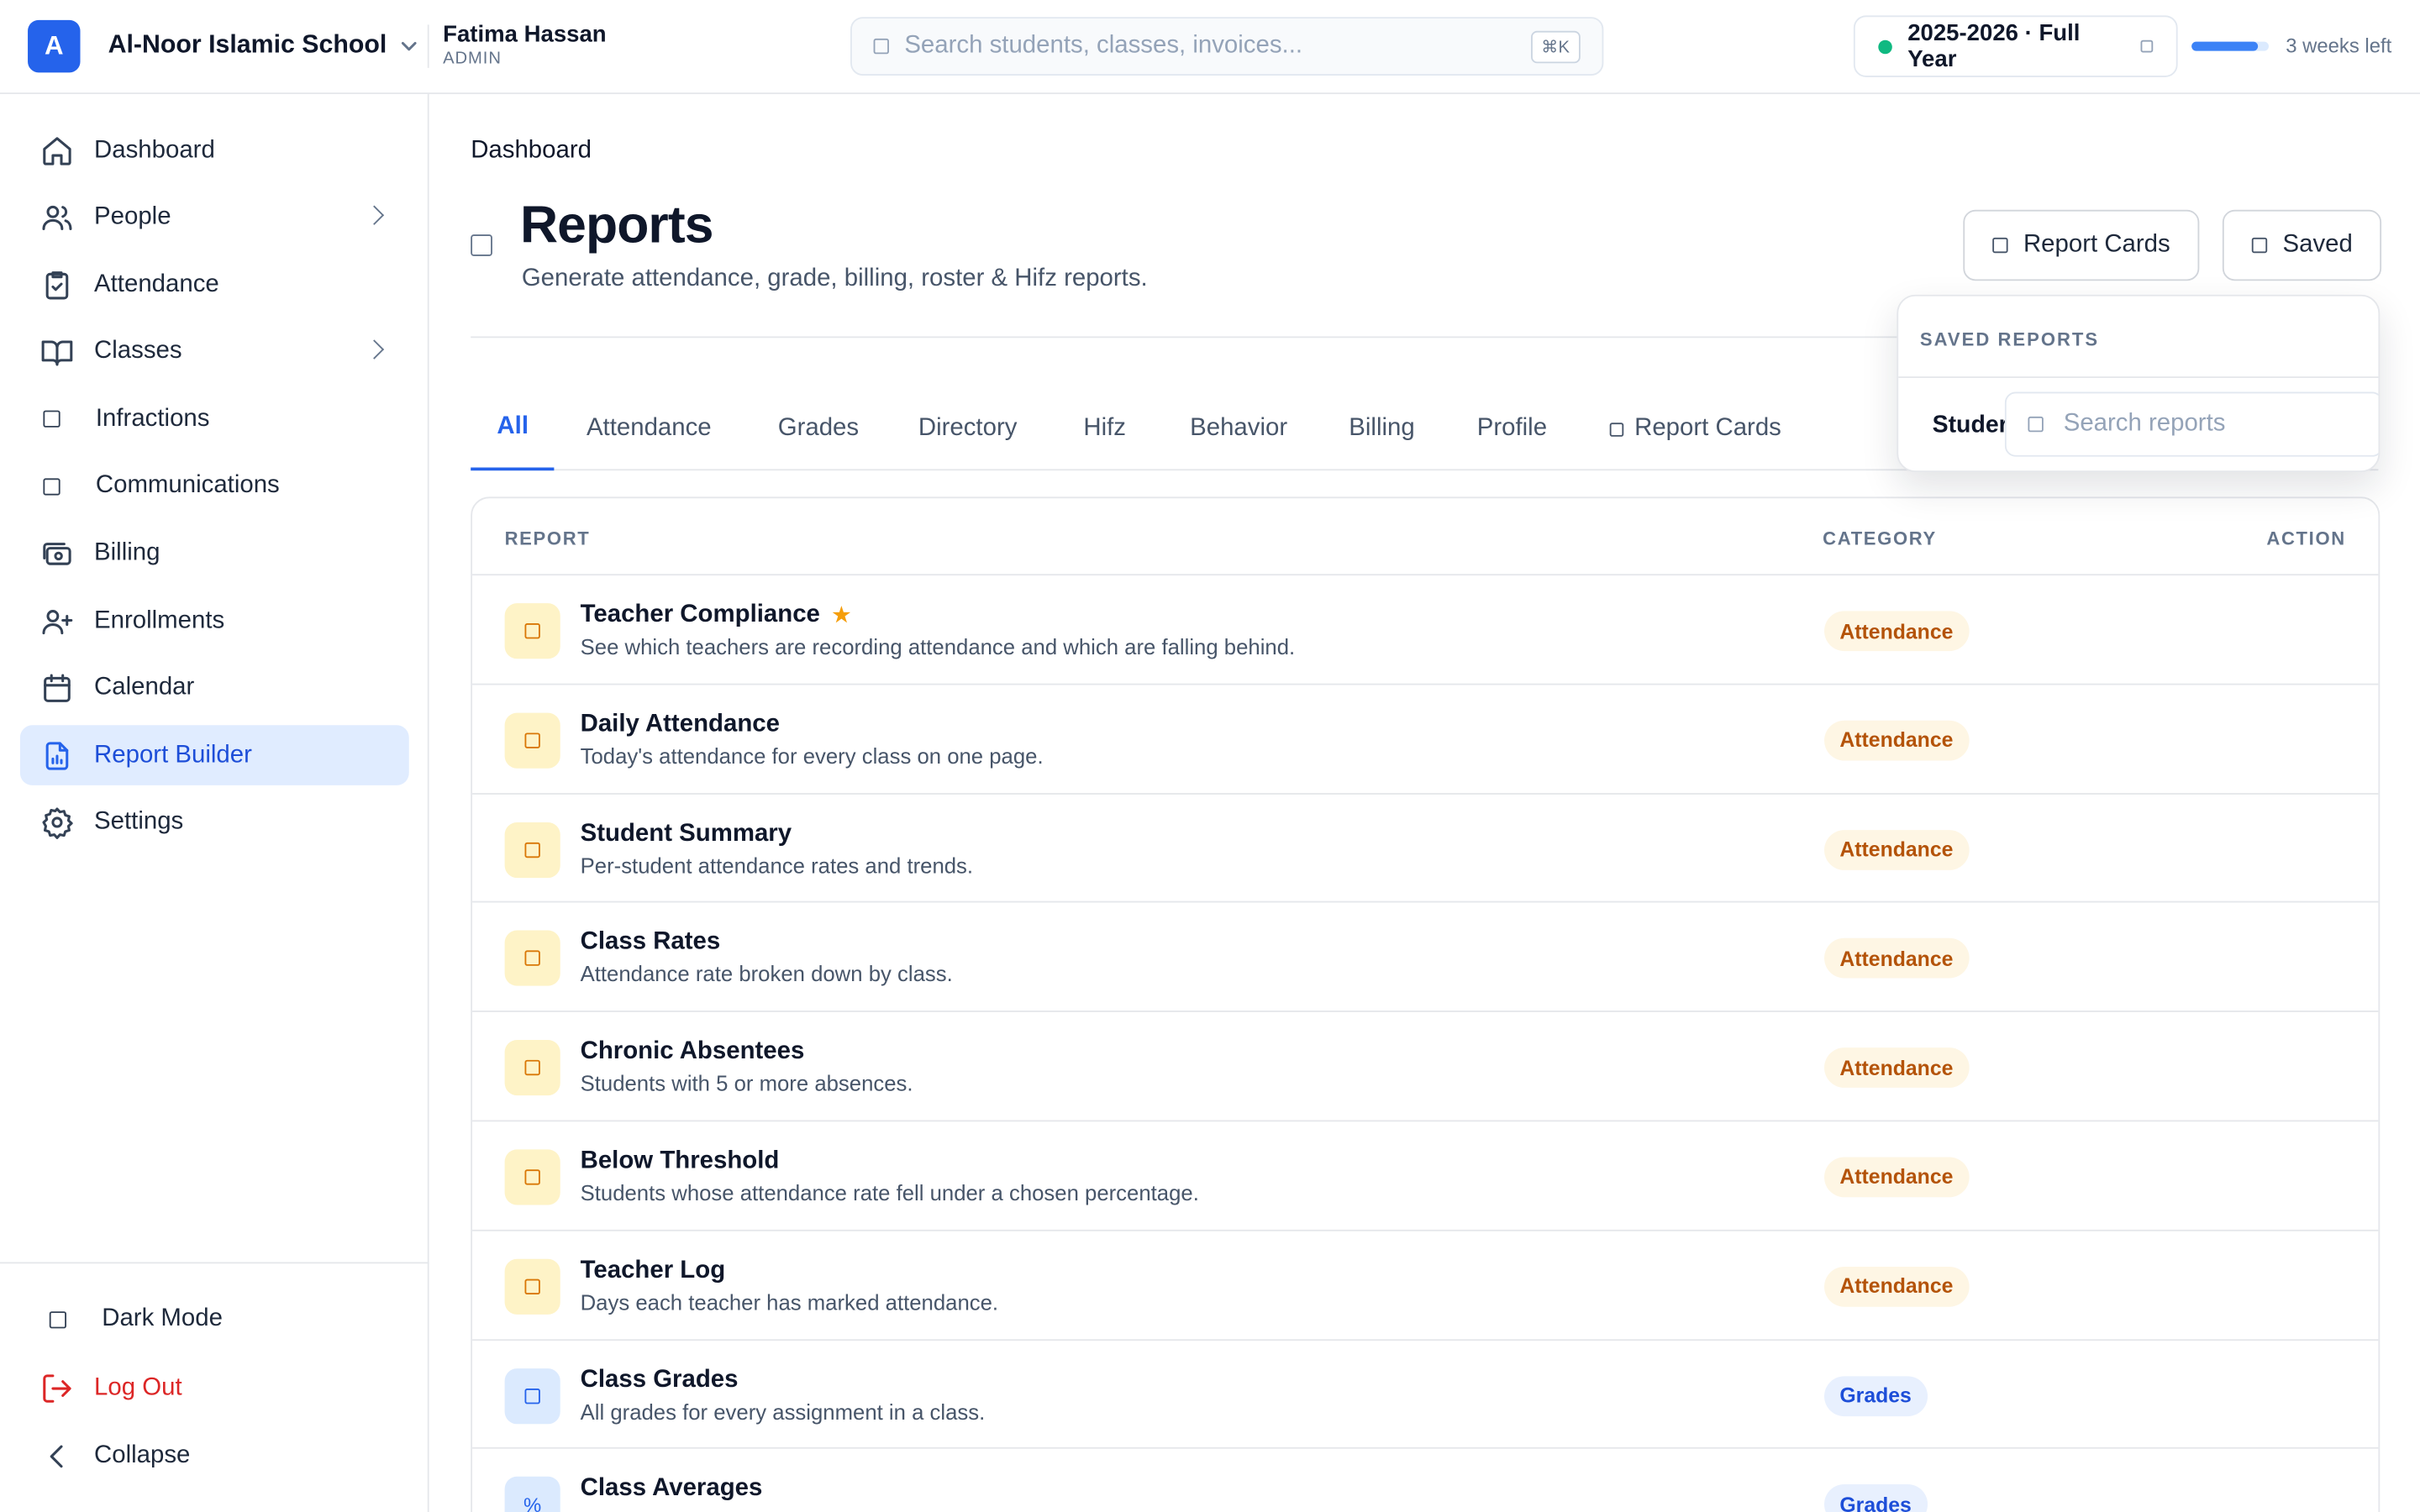  Describe the element at coordinates (2224, 46) in the screenshot. I see `term-progress-fill` at that location.